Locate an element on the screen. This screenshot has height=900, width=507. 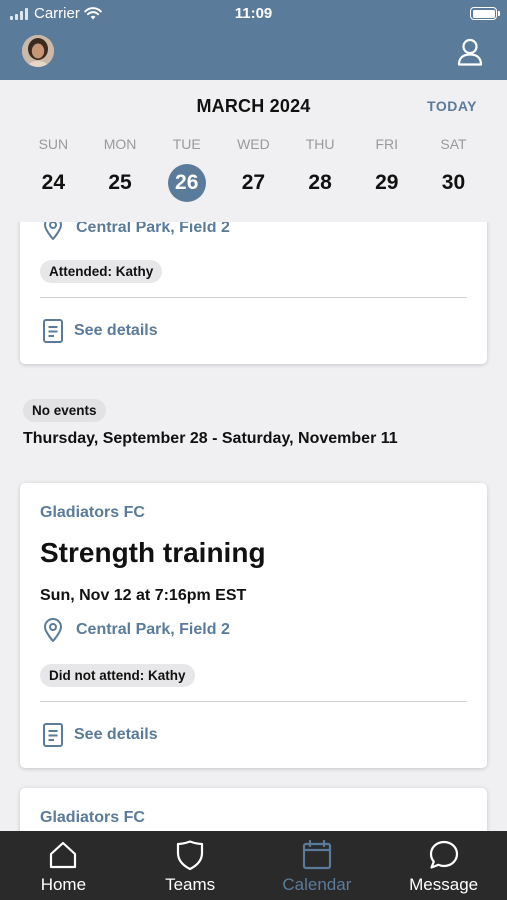
weekday-label: THU is located at coordinates (320, 144).